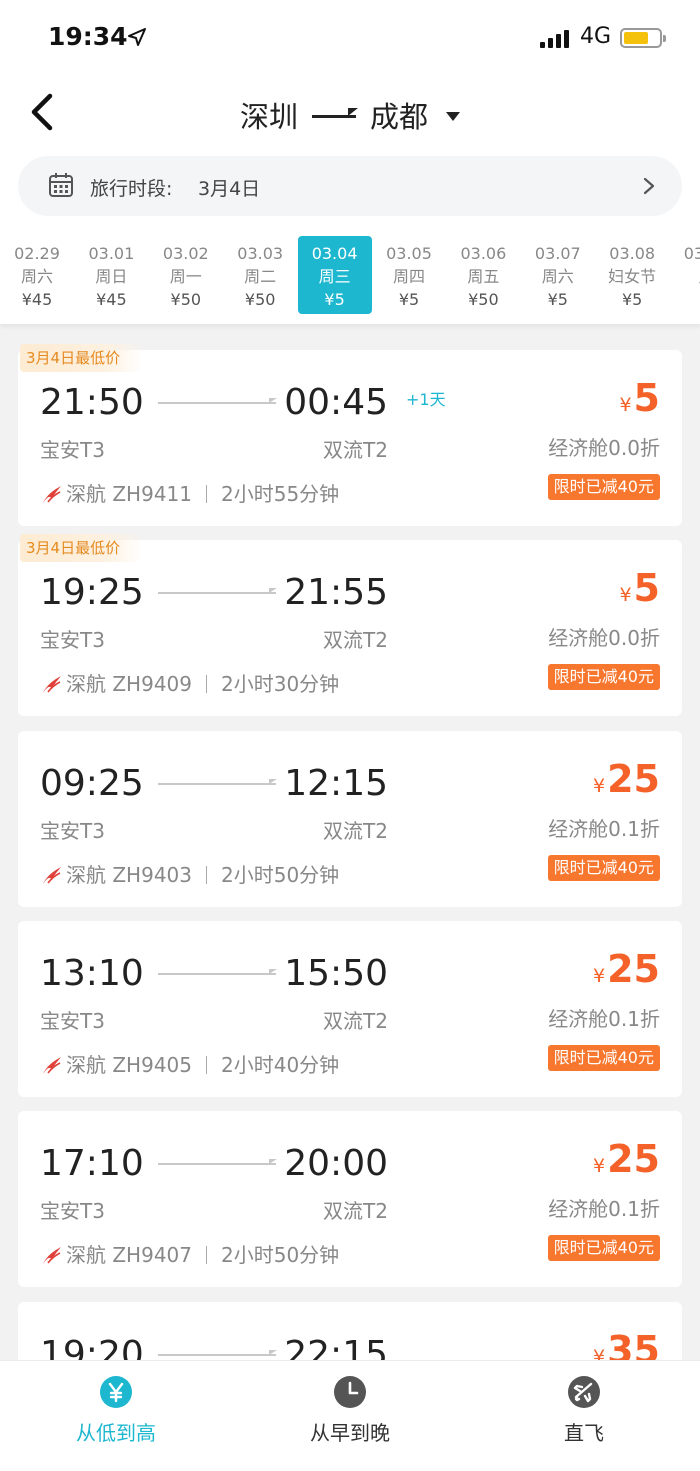 This screenshot has width=700, height=1471. I want to click on travel-period-bar: 旅行时段: 3月4日, so click(350, 186).